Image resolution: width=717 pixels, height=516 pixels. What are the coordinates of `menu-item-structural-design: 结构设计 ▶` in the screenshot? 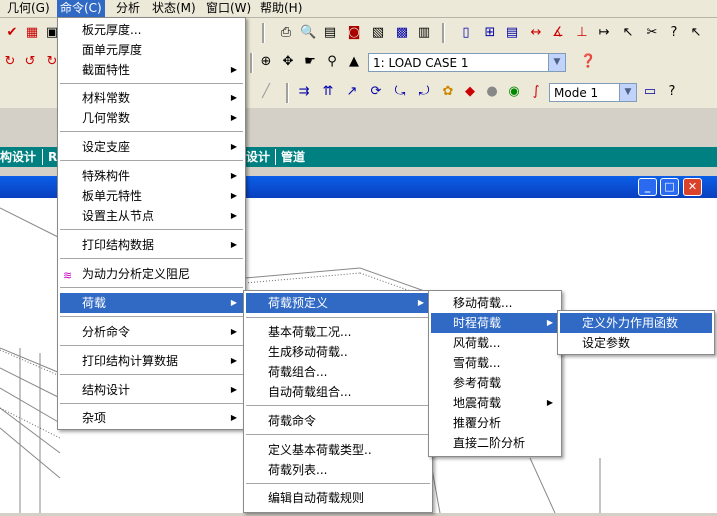 It's located at (151, 390).